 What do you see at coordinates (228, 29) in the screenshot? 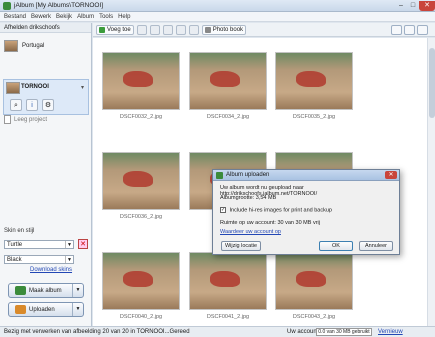
I see `photo-book-label: Photo book` at bounding box center [228, 29].